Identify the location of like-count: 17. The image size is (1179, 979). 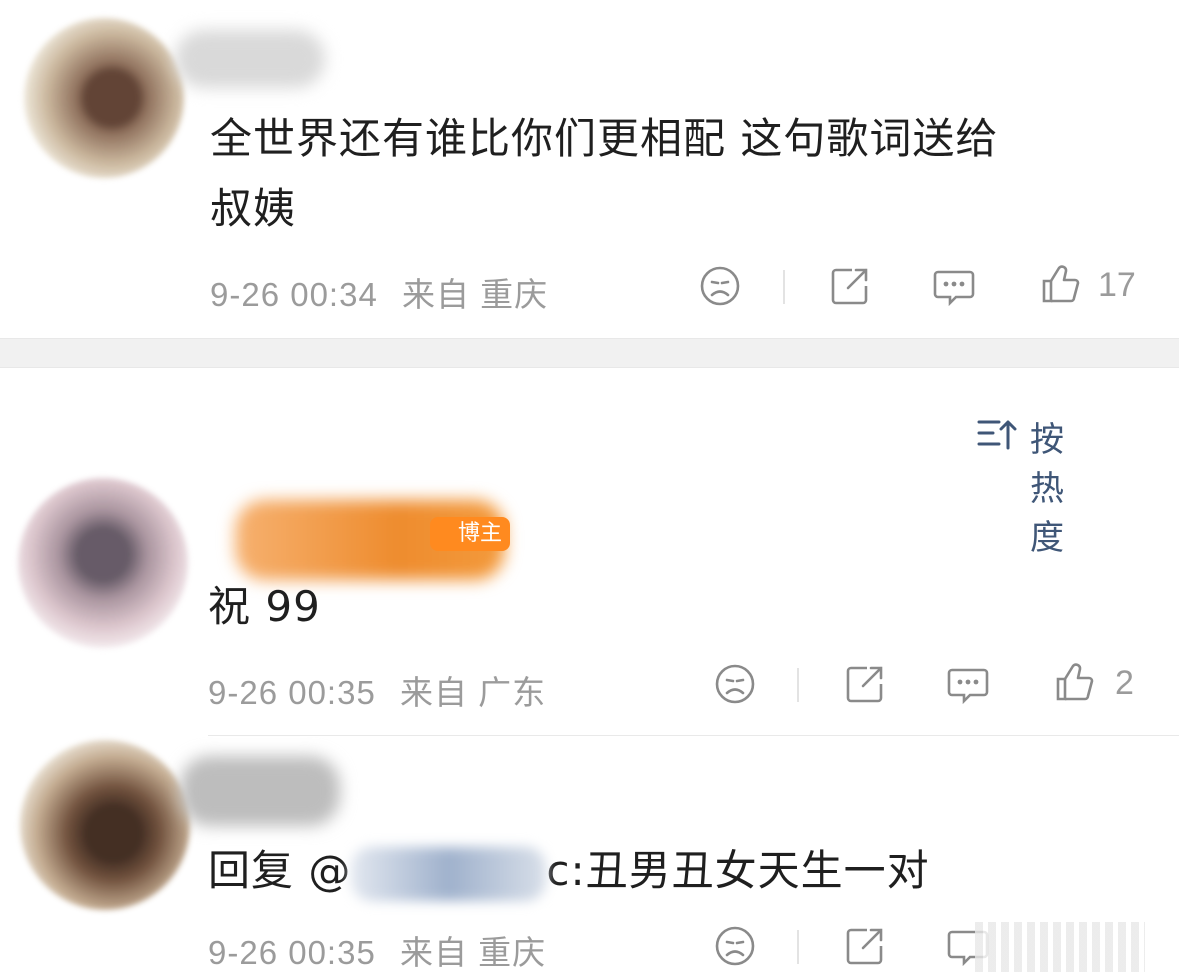
(1117, 285).